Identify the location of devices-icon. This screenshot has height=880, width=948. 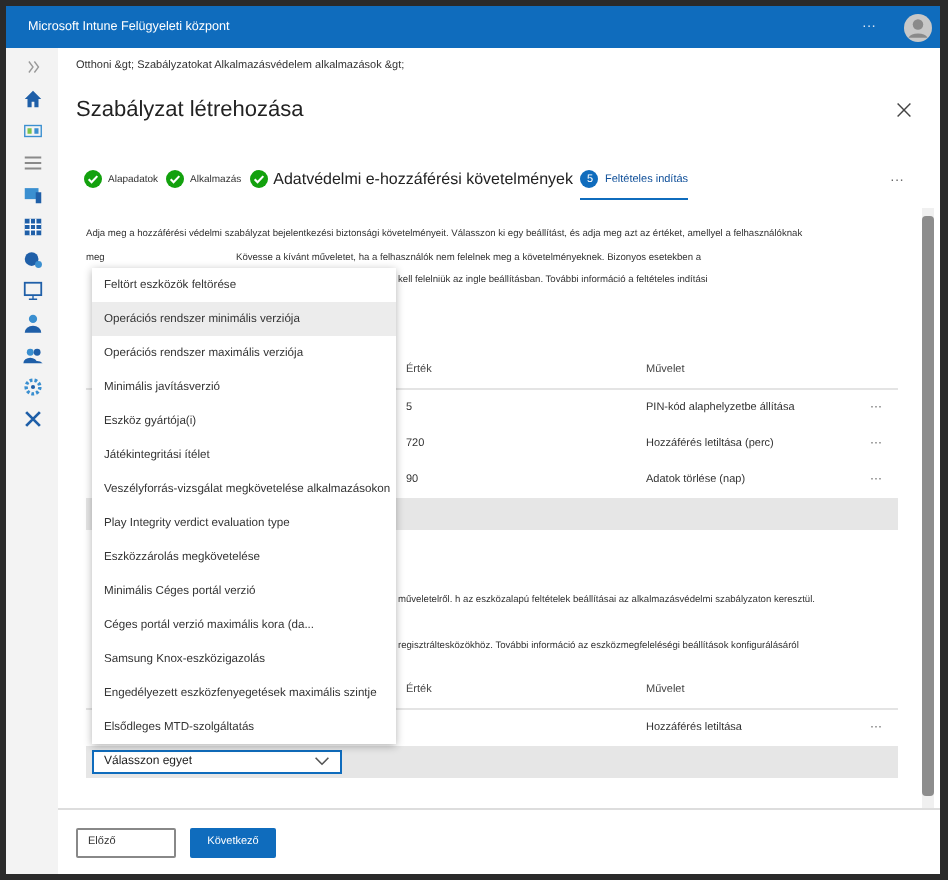
(32, 195).